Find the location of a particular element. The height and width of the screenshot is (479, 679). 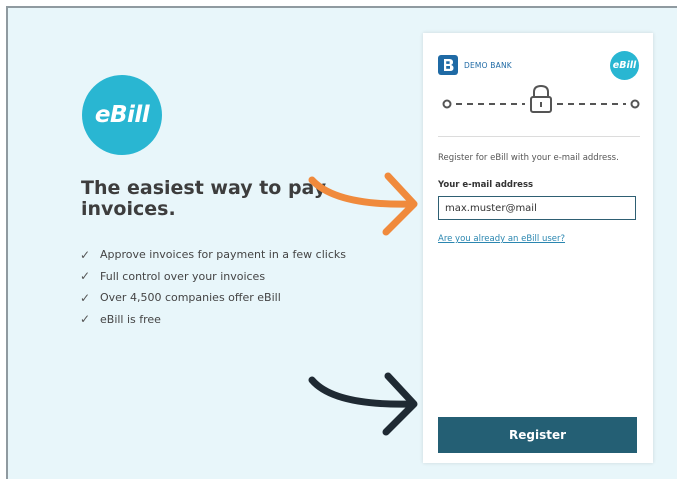

orange-arrow-icon is located at coordinates (363, 204).